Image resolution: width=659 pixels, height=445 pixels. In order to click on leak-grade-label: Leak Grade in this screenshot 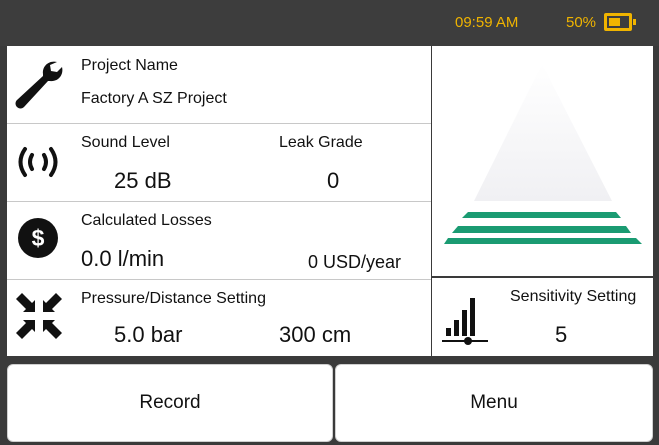, I will do `click(321, 142)`.